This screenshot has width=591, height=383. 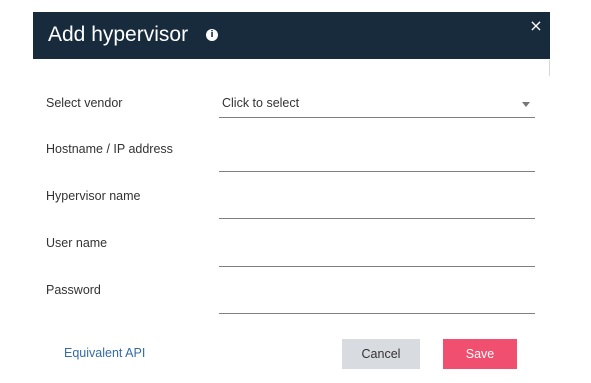 I want to click on save-button: Save, so click(x=480, y=354).